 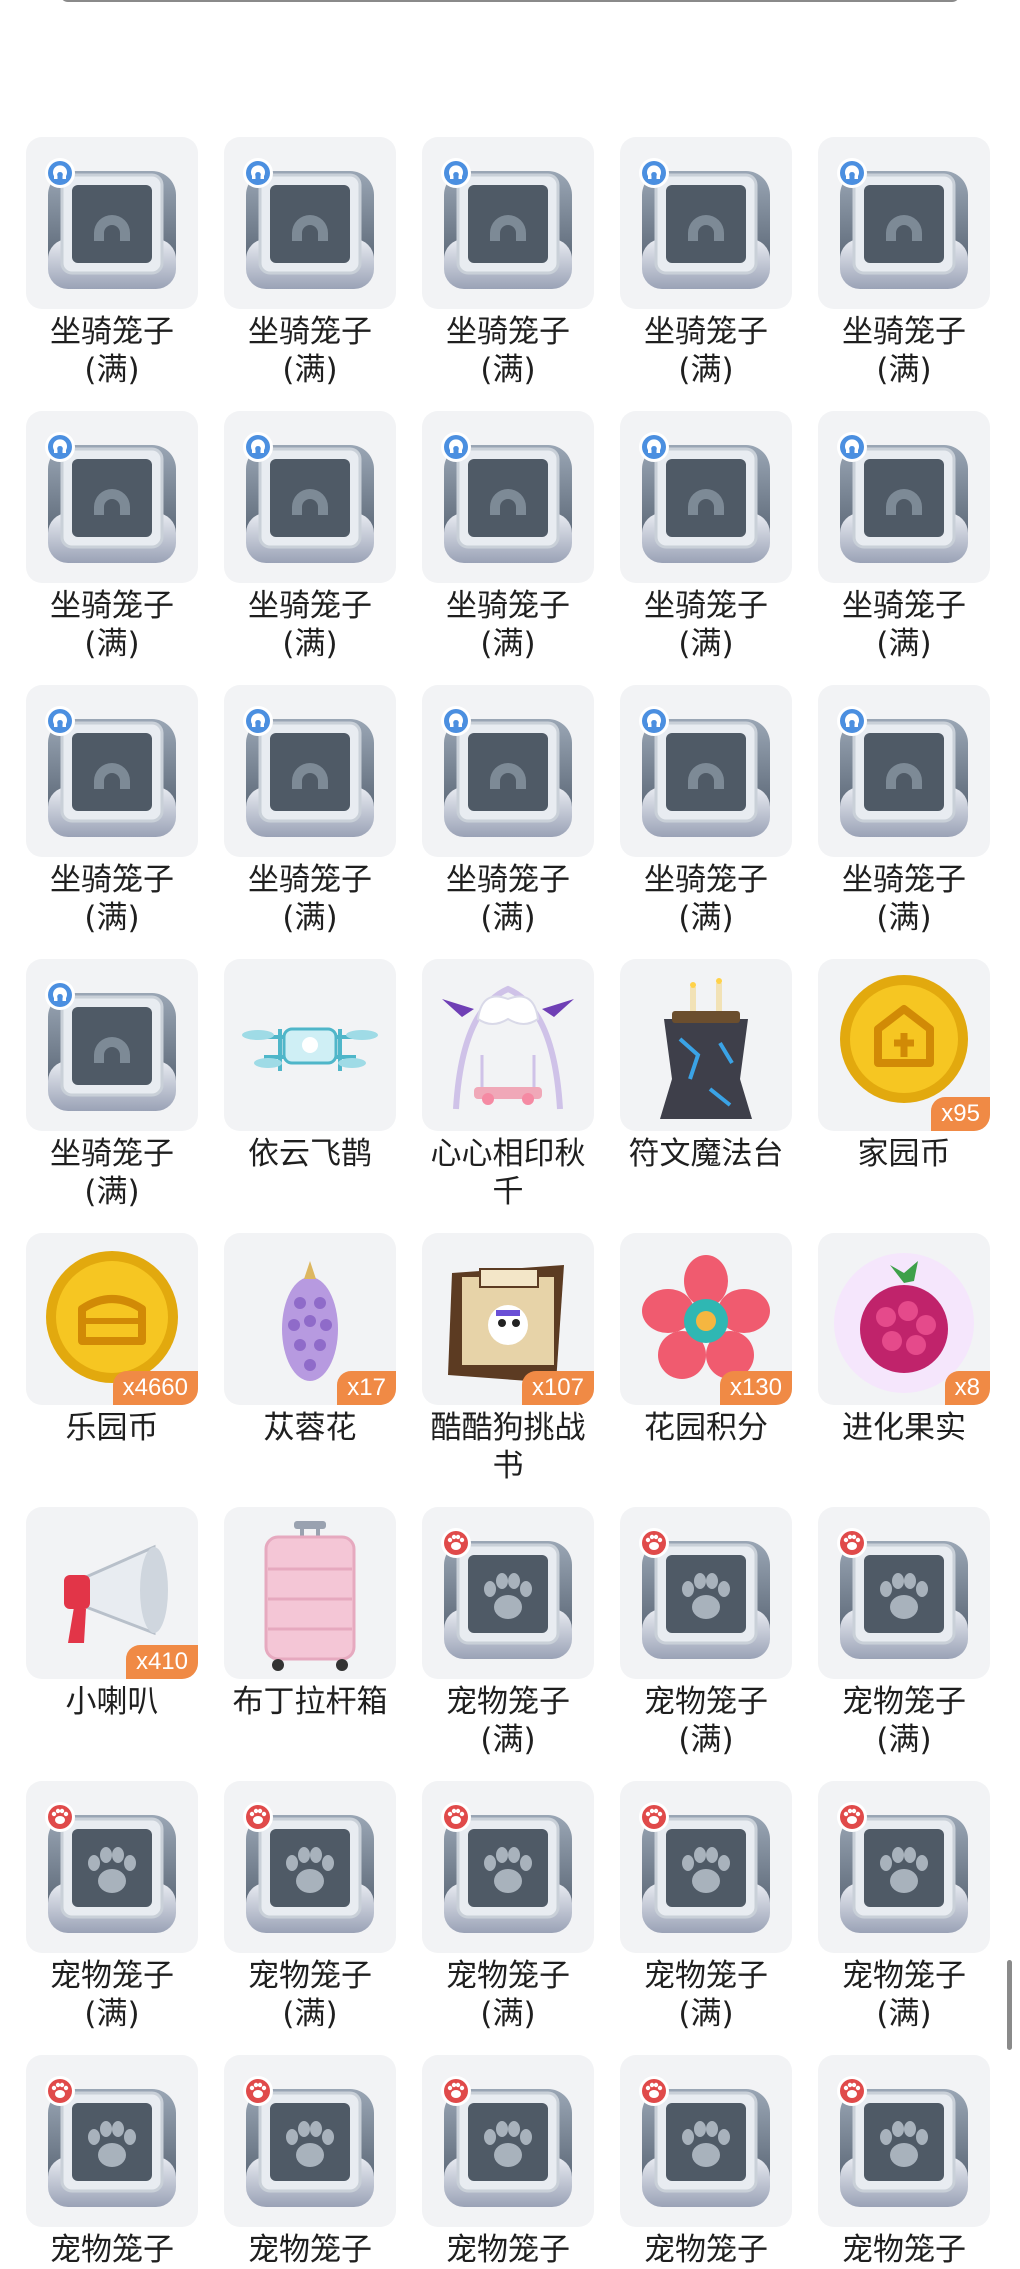 What do you see at coordinates (904, 1045) in the screenshot?
I see `item-tile: x95` at bounding box center [904, 1045].